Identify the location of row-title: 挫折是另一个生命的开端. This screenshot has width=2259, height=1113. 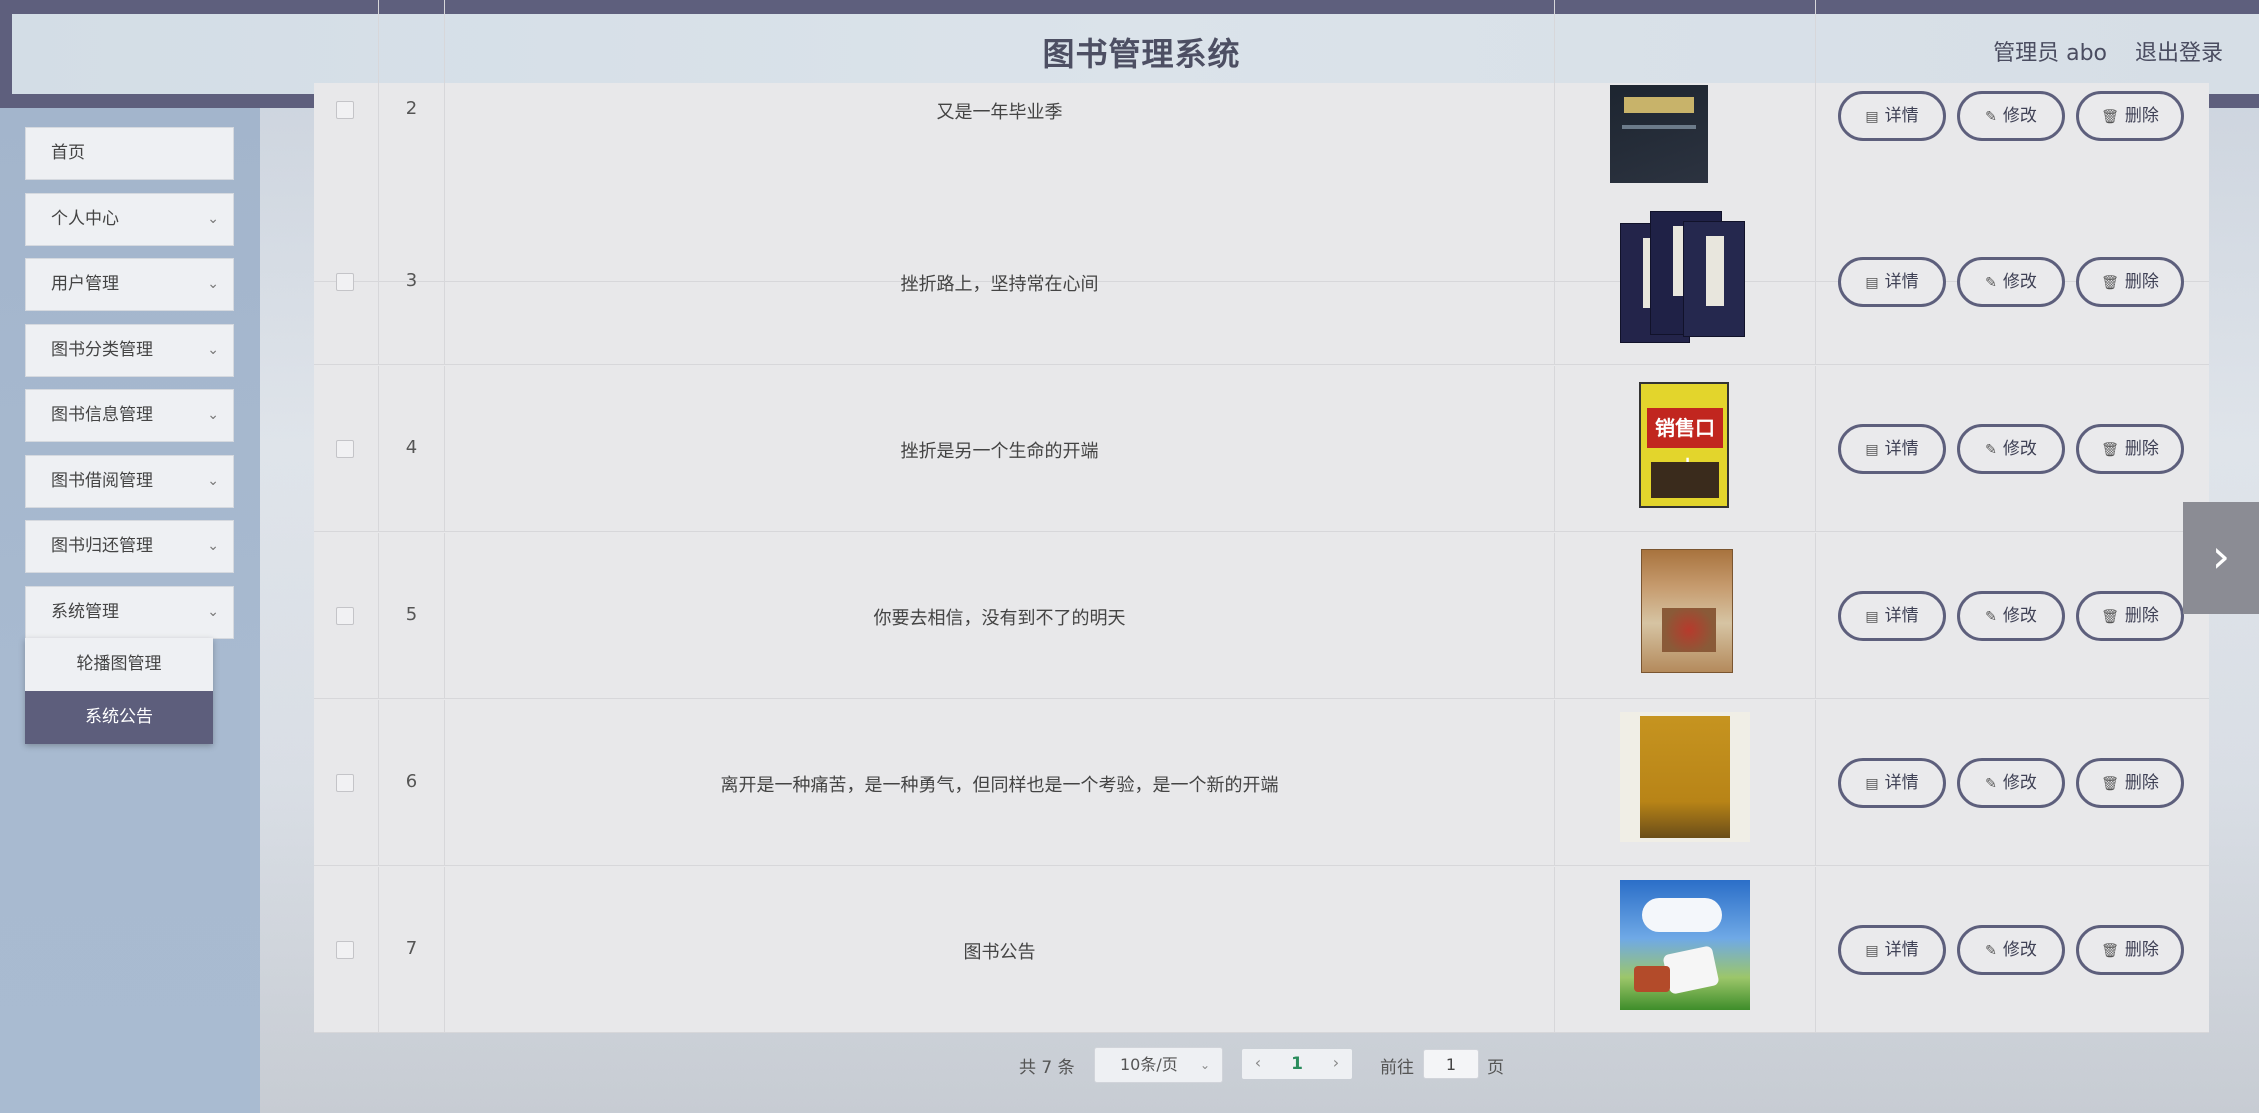
(999, 451).